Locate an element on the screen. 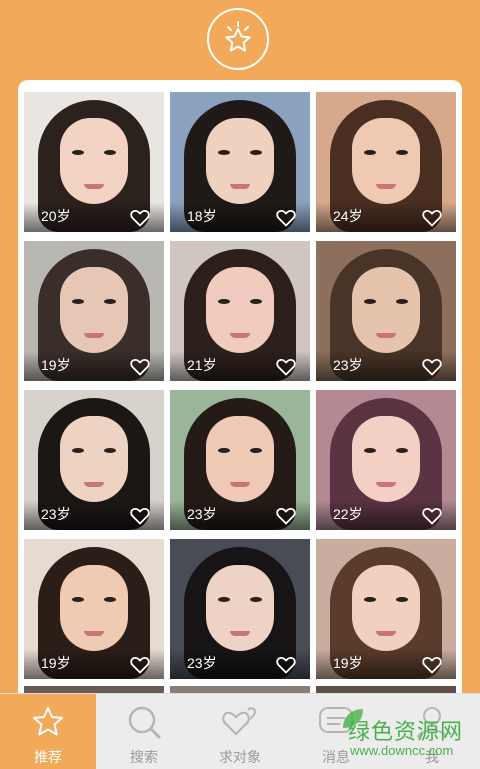 This screenshot has height=769, width=480. tab-me: 我 is located at coordinates (432, 731).